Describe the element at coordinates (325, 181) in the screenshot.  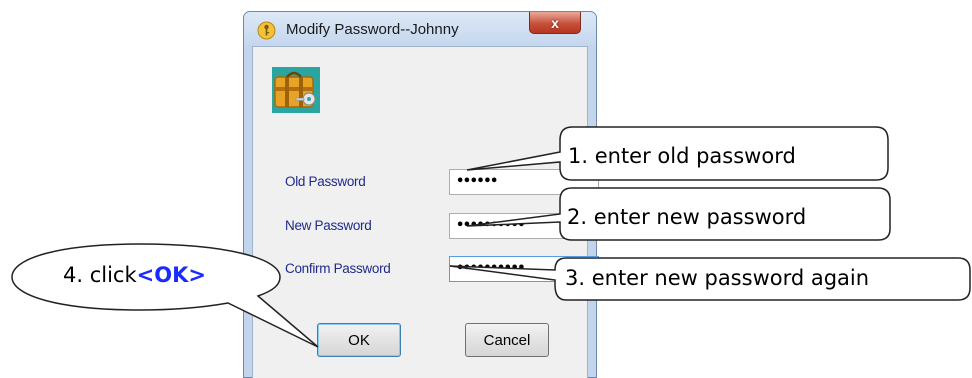
I see `old-password-label: Old Password` at that location.